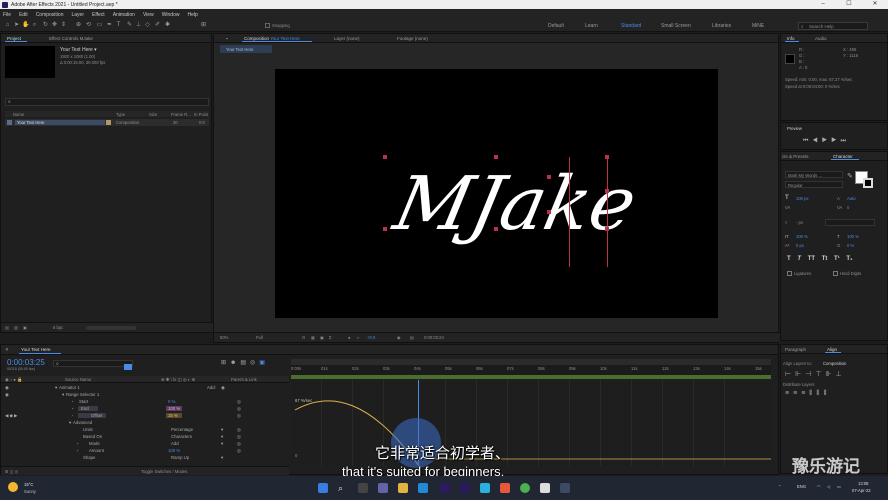  What do you see at coordinates (171, 401) in the screenshot?
I see `start-value: 0 %` at bounding box center [171, 401].